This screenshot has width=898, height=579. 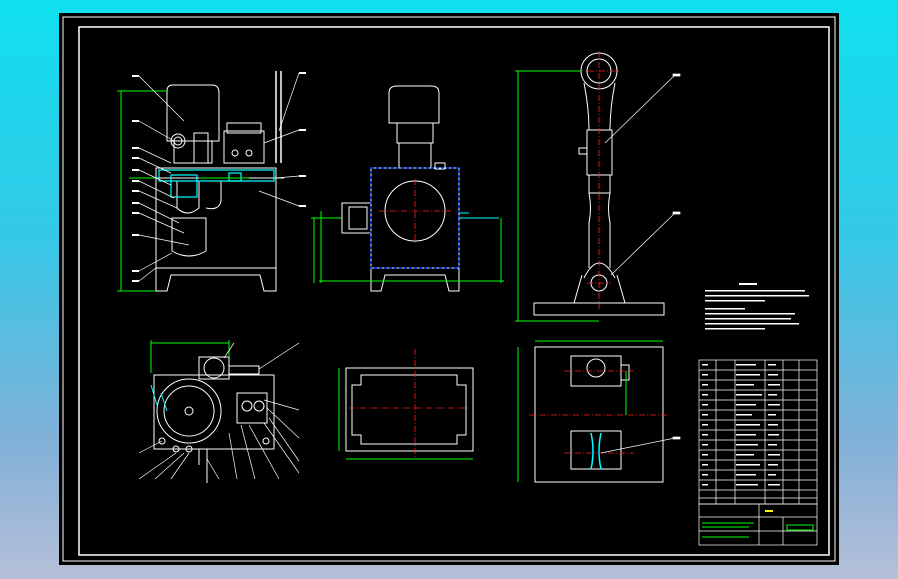 I want to click on side-view-hydraulic-station, so click(x=400, y=188).